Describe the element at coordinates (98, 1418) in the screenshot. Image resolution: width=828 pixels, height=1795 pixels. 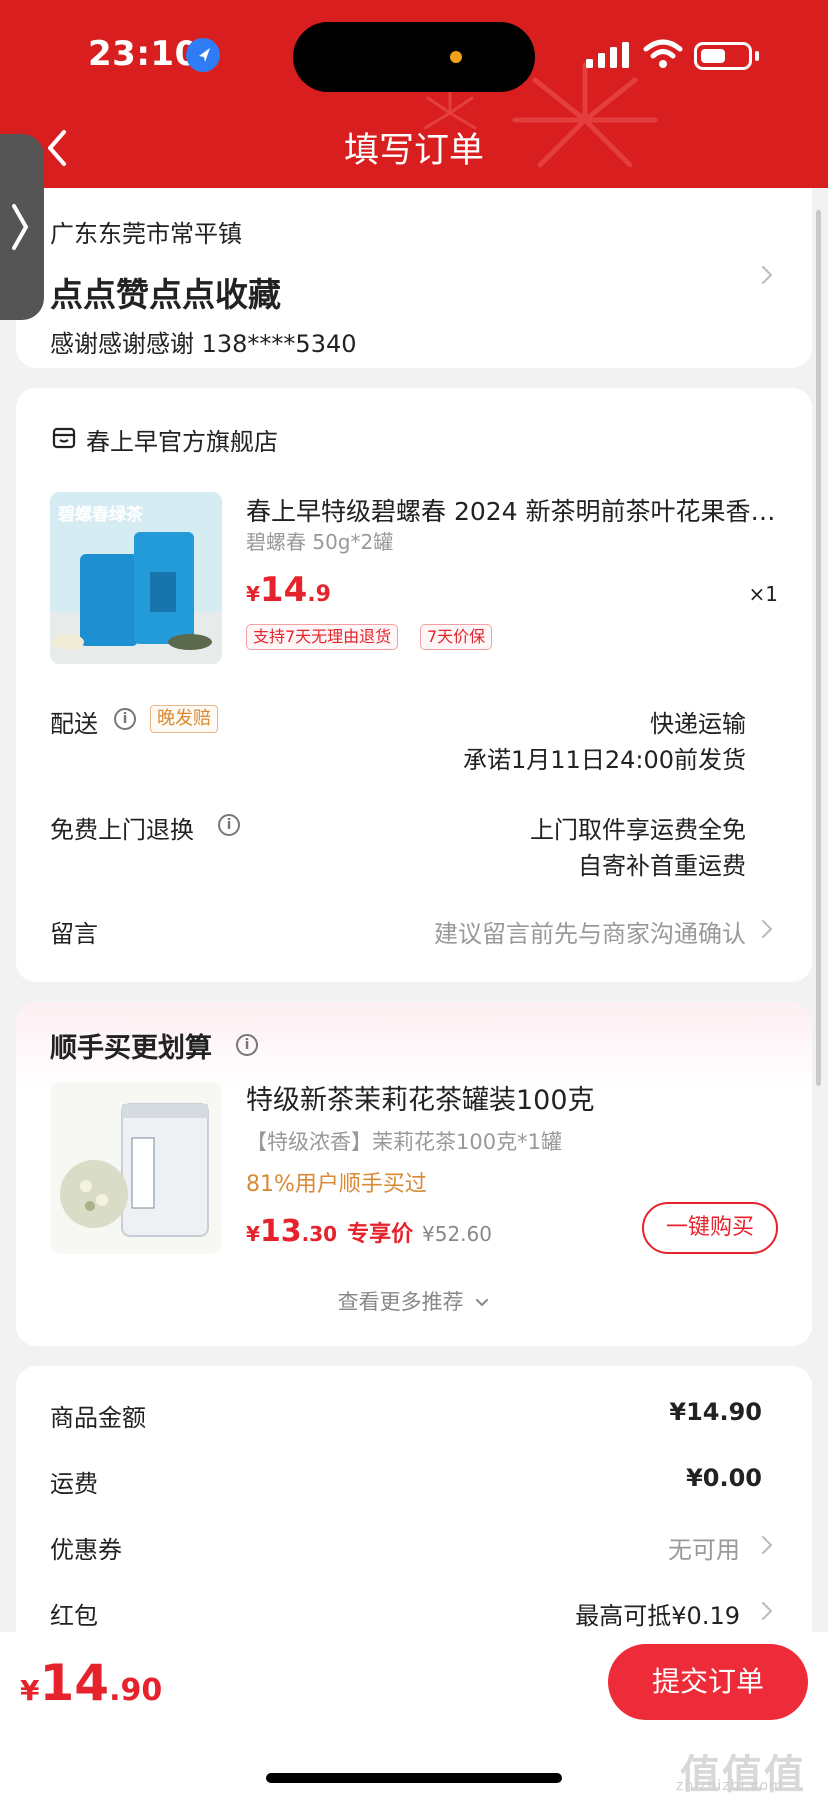
I see `subtotal-label: 商品金额` at that location.